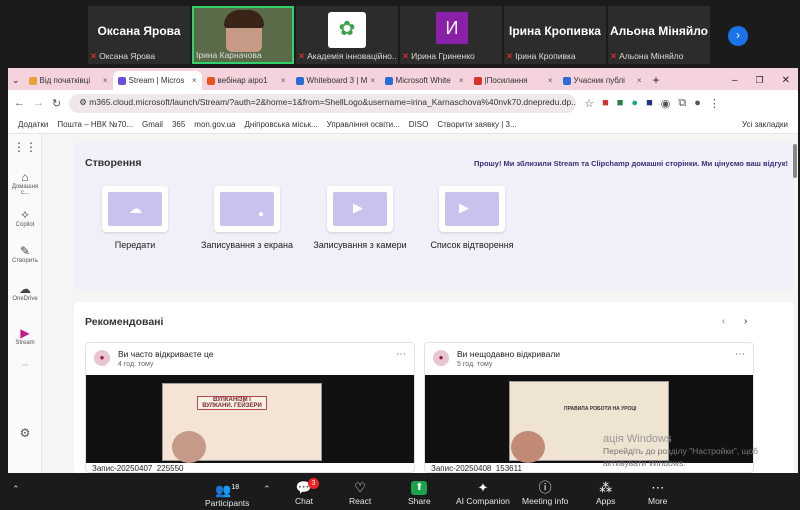  Describe the element at coordinates (602, 80) in the screenshot. I see `browser-tab: Учасник публі ×` at that location.